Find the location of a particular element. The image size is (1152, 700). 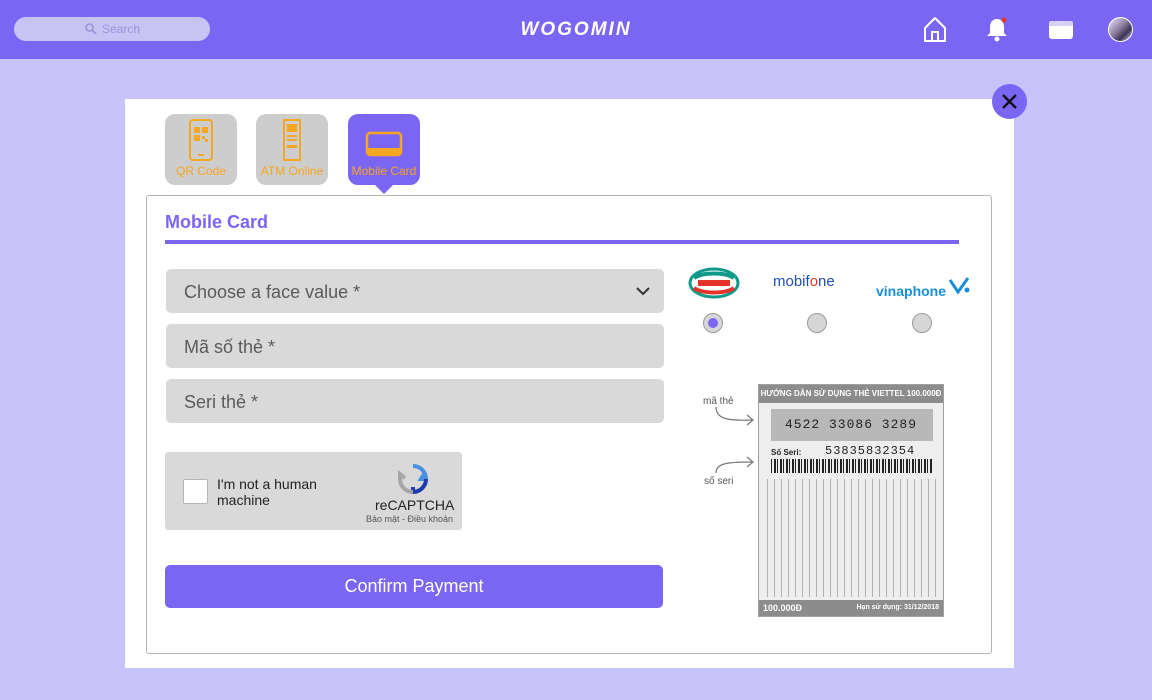

card-serial-label: Số Seri: is located at coordinates (786, 452).